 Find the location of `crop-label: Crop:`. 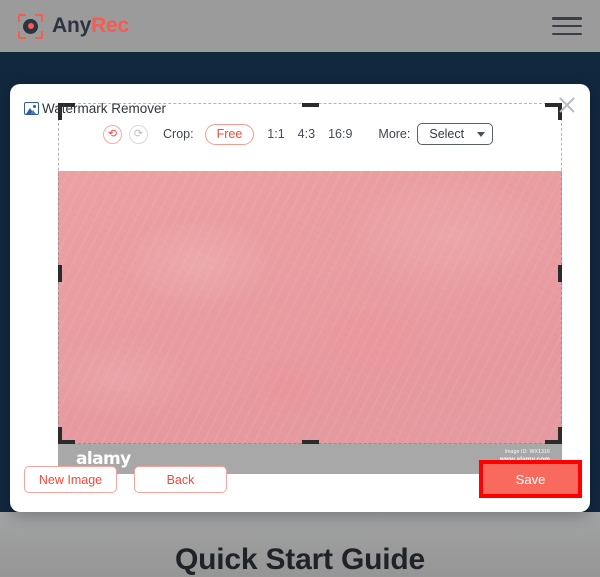

crop-label: Crop: is located at coordinates (178, 134).